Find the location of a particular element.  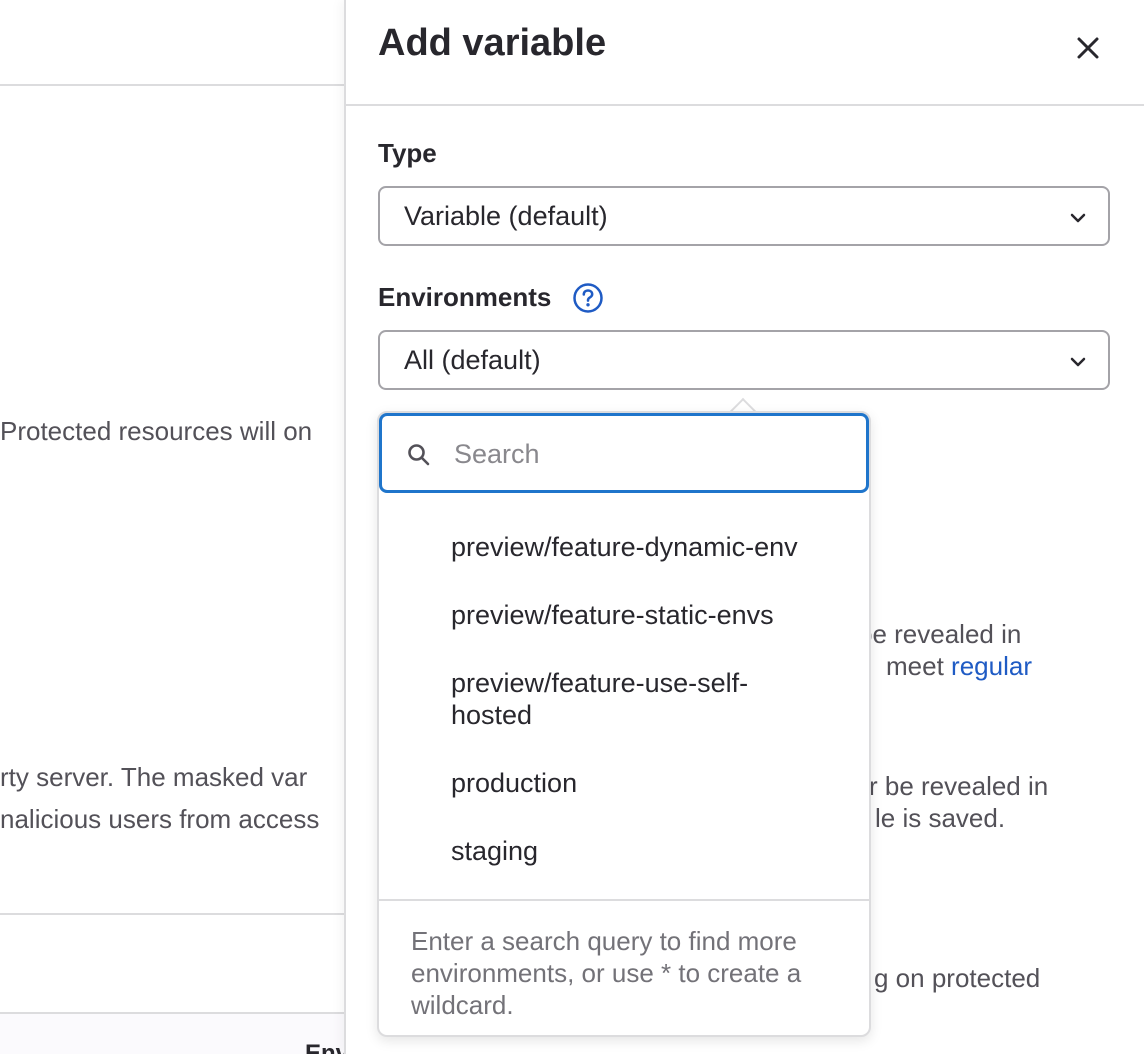

environments-label: Environments is located at coordinates (465, 297).